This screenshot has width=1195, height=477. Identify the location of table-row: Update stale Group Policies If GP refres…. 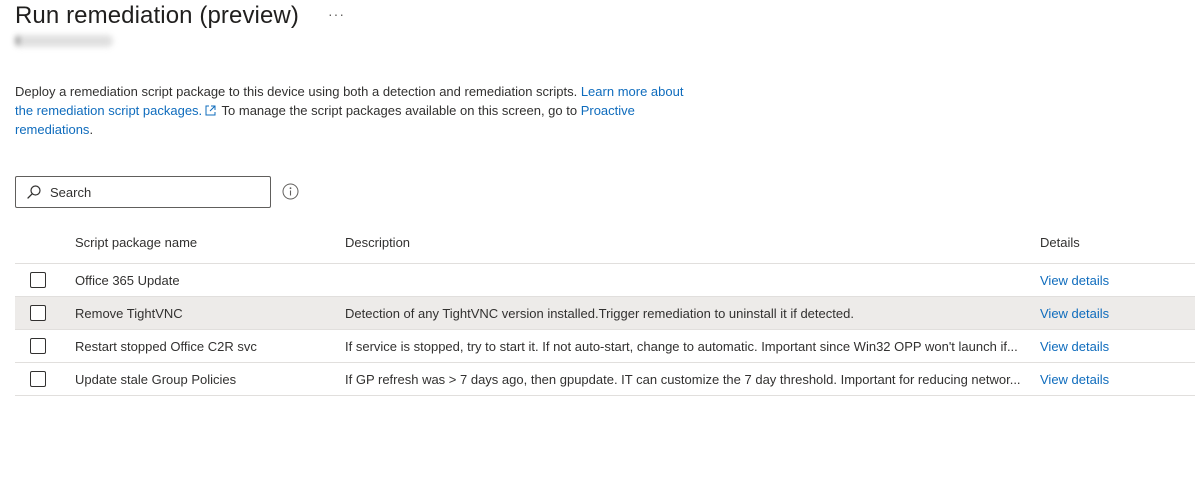
(605, 379).